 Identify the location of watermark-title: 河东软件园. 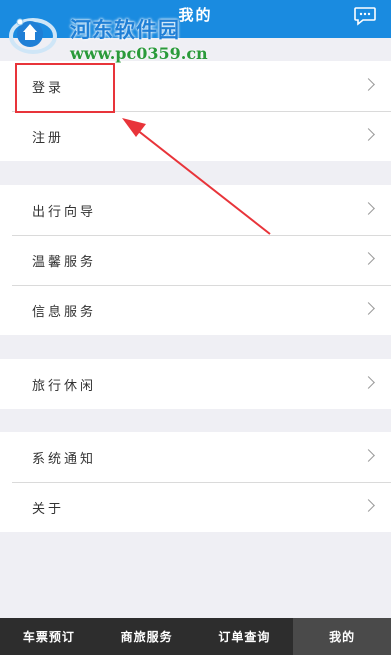
(125, 30).